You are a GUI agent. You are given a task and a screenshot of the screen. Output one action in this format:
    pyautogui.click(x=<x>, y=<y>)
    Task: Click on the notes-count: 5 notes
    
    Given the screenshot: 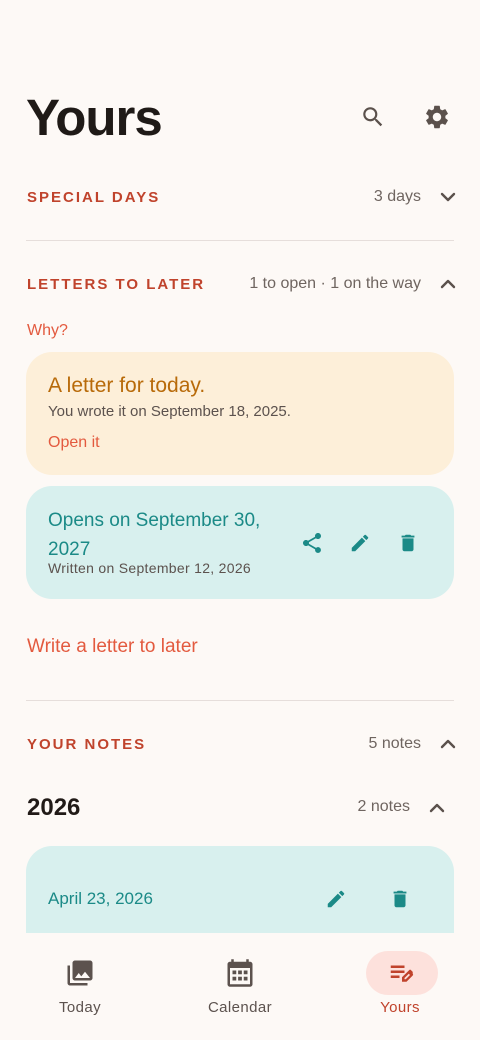 What is the action you would take?
    pyautogui.click(x=394, y=743)
    